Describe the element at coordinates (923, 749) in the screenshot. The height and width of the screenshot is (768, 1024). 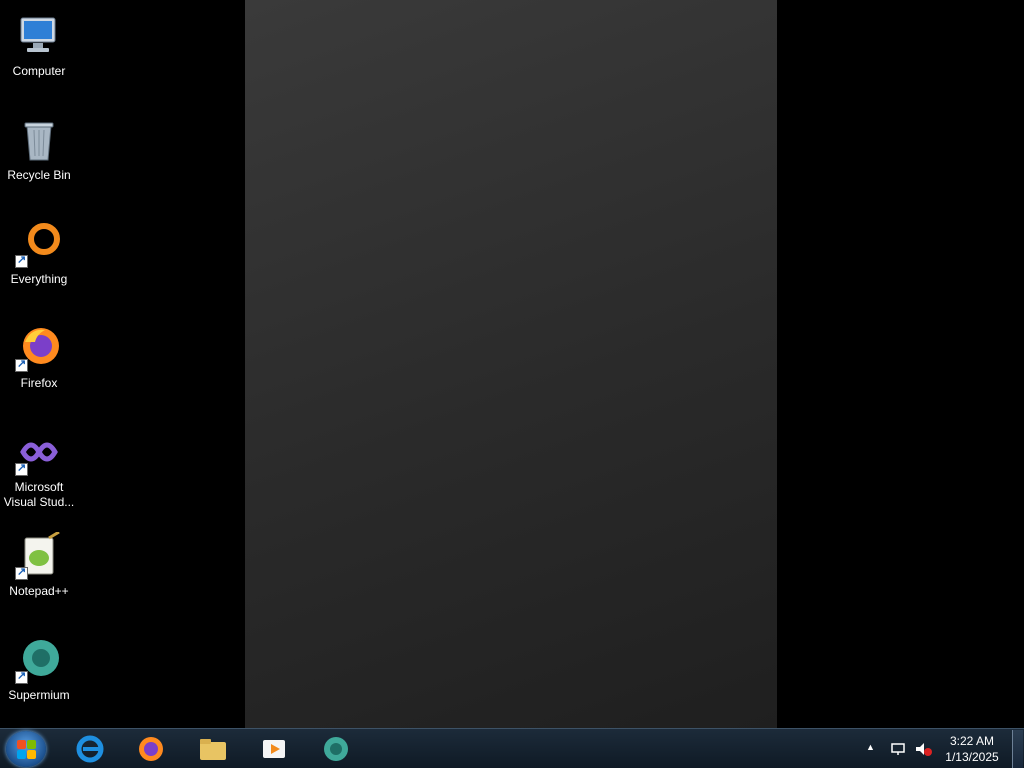
I see `volume-muted-icon` at that location.